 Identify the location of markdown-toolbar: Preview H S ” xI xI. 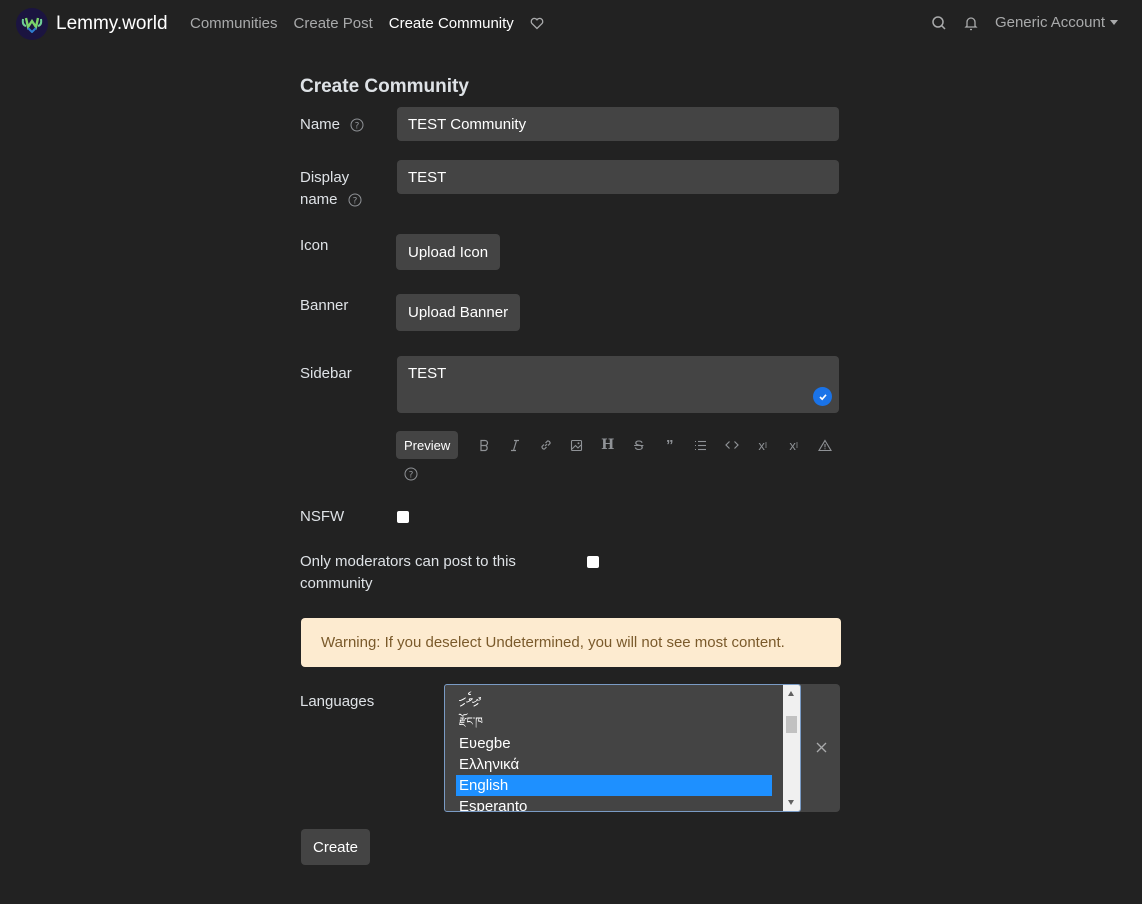
(618, 445).